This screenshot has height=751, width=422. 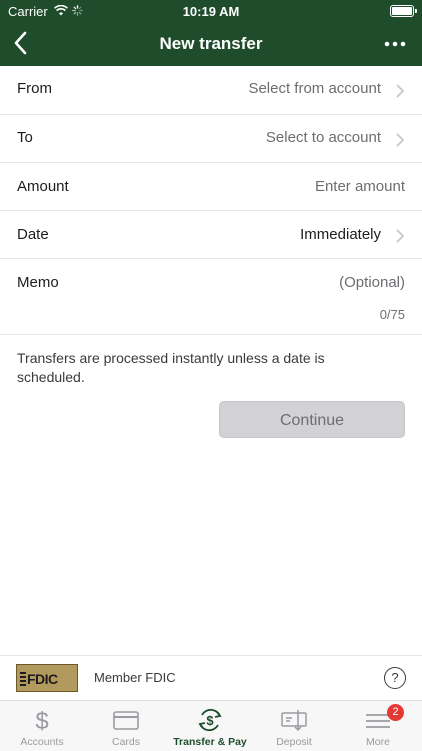 What do you see at coordinates (312, 419) in the screenshot?
I see `continue-button: Continue` at bounding box center [312, 419].